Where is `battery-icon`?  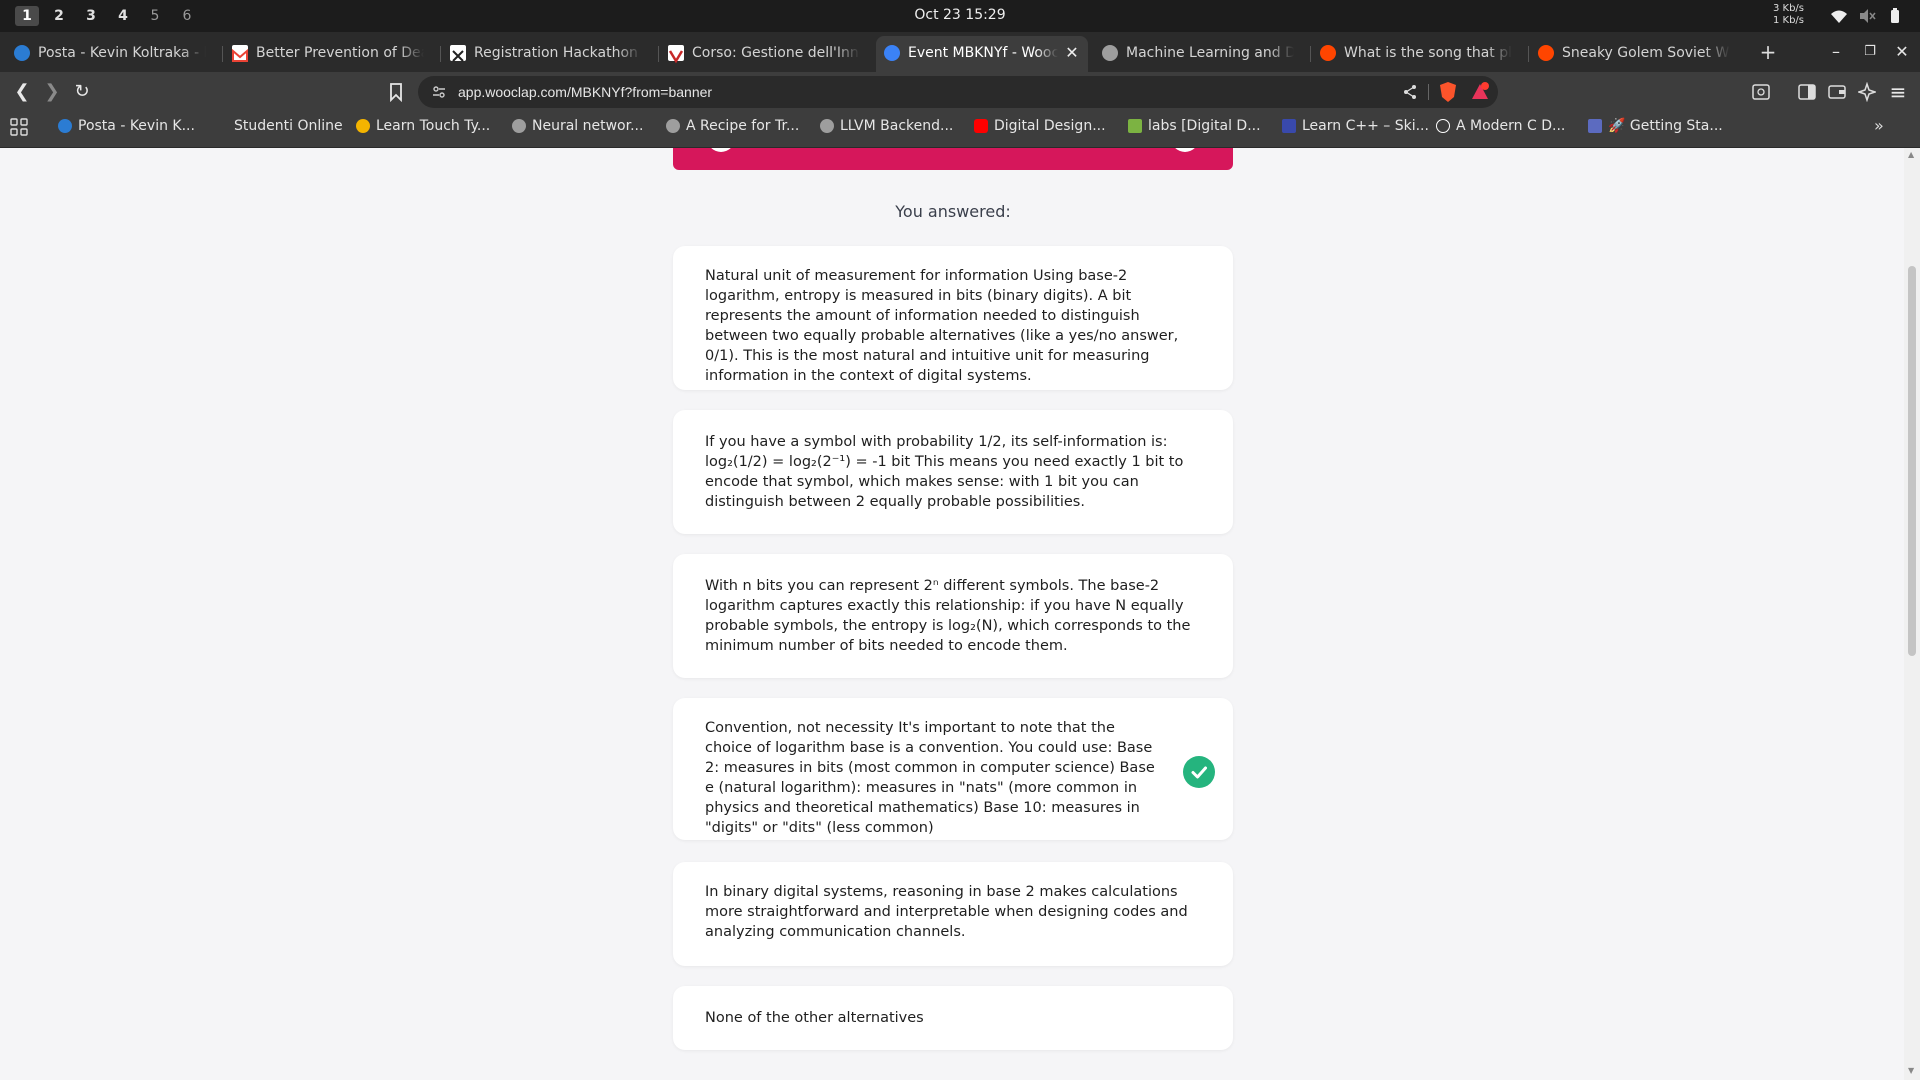 battery-icon is located at coordinates (1895, 16).